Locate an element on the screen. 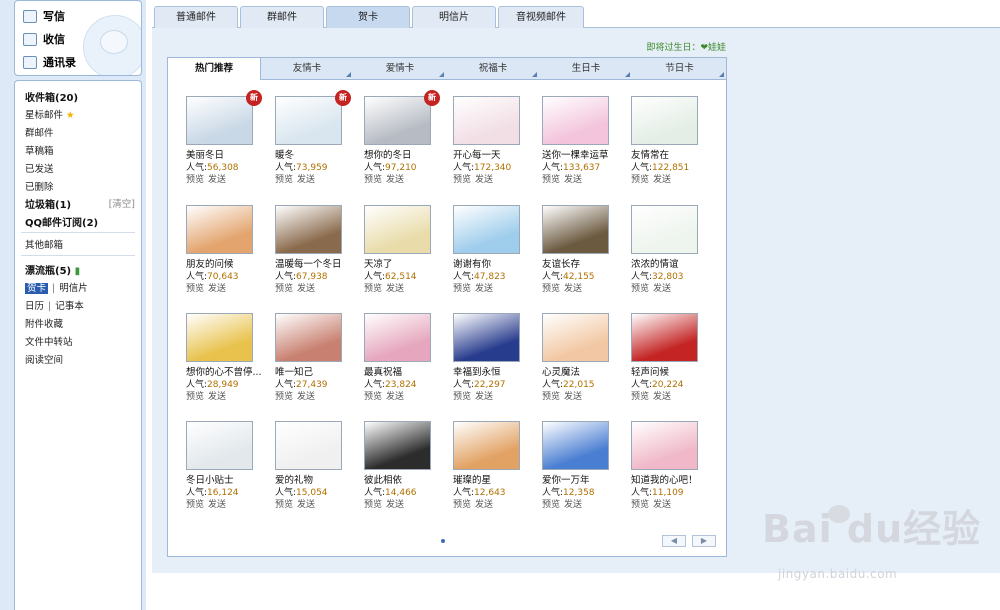  prev-page-button: ◀ is located at coordinates (674, 541).